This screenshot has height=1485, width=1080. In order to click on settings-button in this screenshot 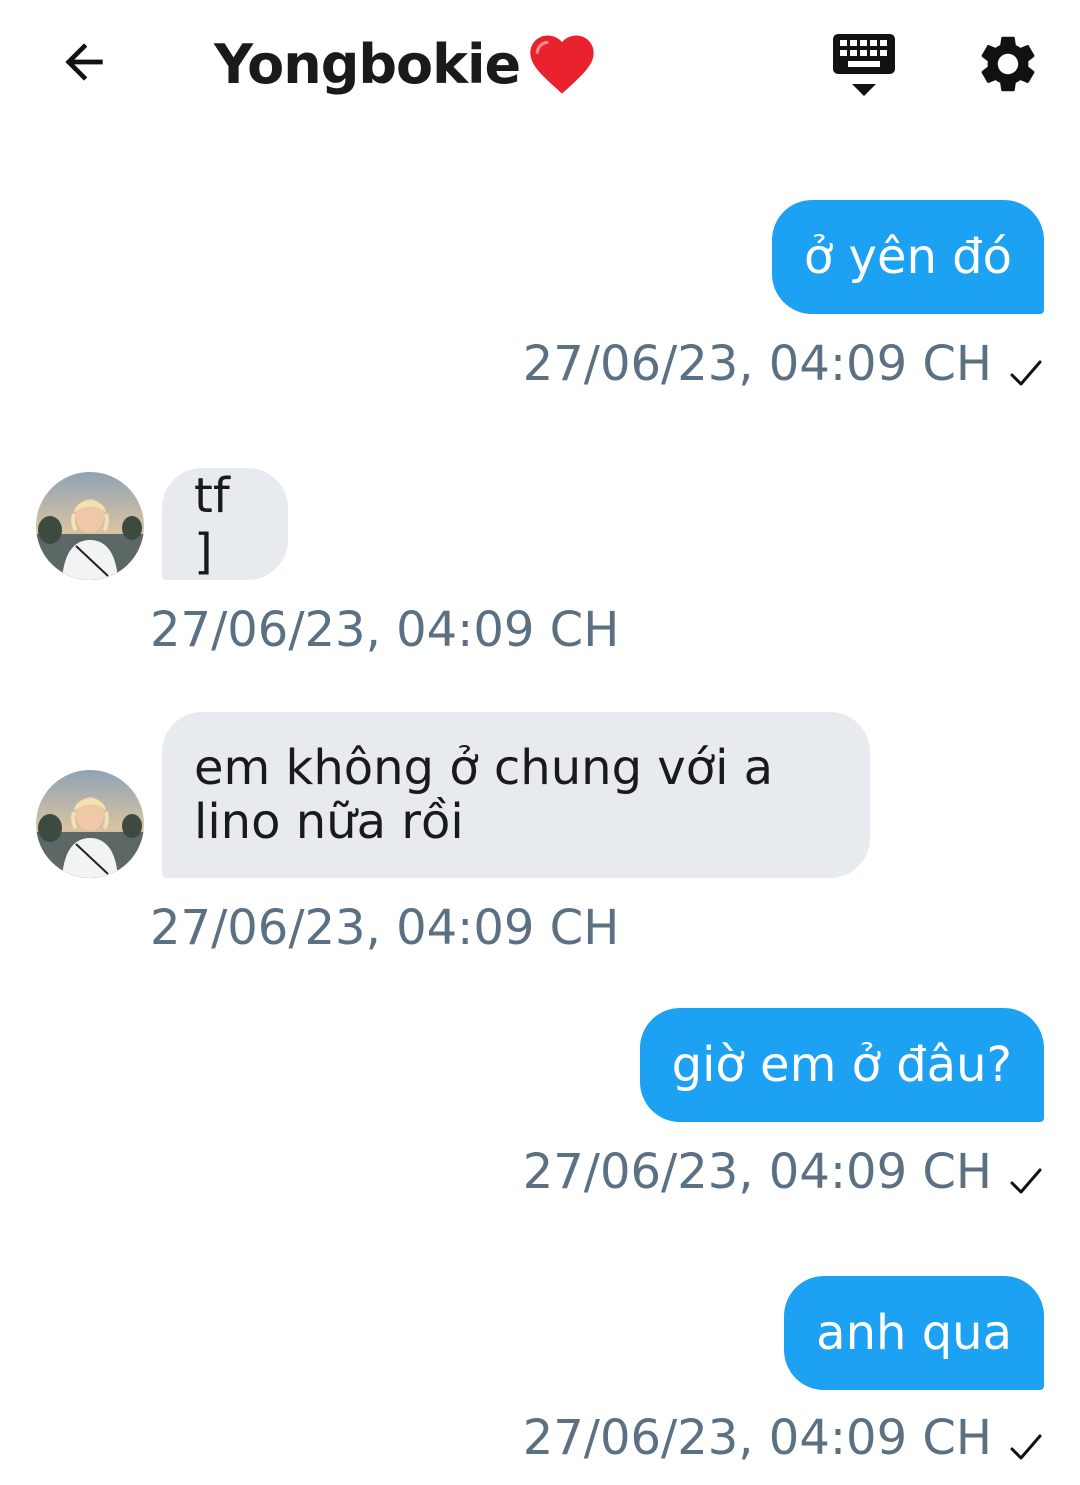, I will do `click(1008, 64)`.